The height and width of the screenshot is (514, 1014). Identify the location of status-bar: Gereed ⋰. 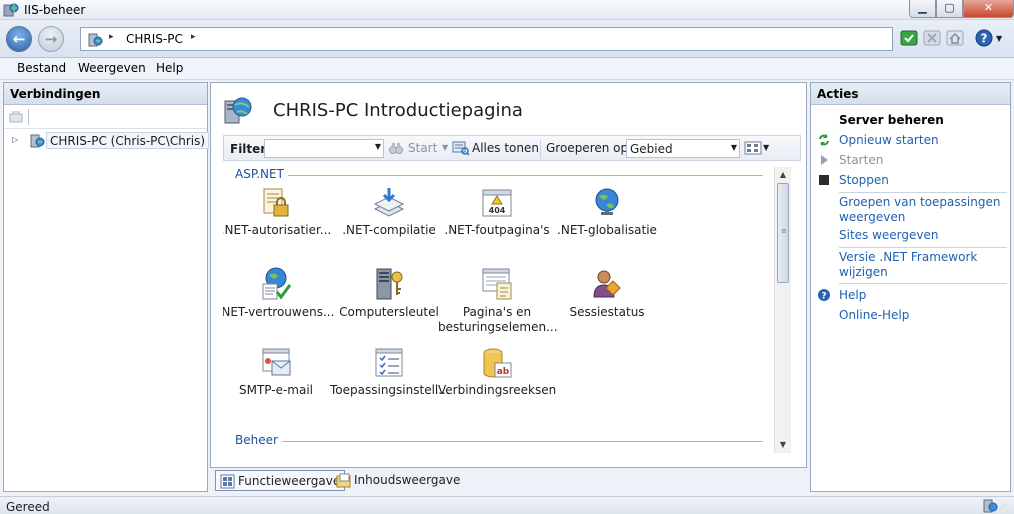
(507, 505).